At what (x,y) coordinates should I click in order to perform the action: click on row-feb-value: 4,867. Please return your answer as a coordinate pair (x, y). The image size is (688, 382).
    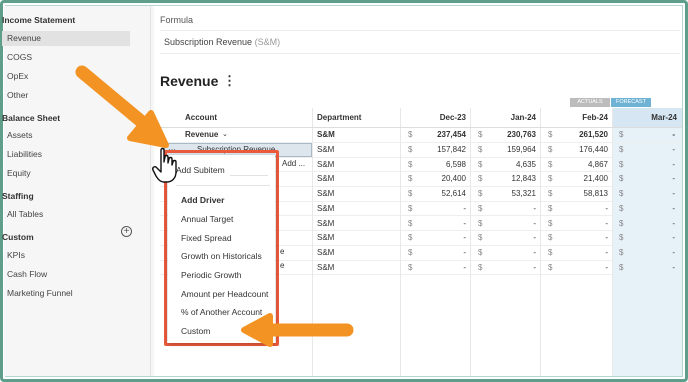
    Looking at the image, I should click on (597, 164).